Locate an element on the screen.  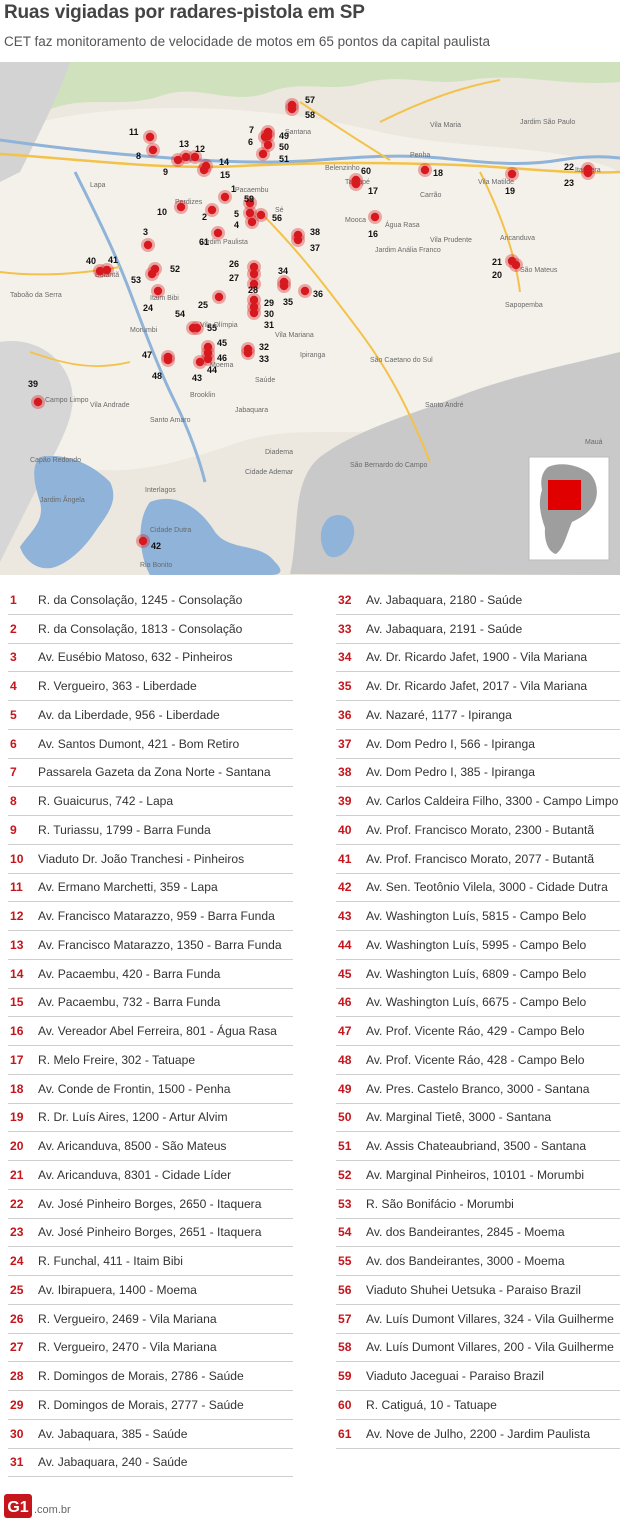
marker-label: 1 is located at coordinates (233, 189).